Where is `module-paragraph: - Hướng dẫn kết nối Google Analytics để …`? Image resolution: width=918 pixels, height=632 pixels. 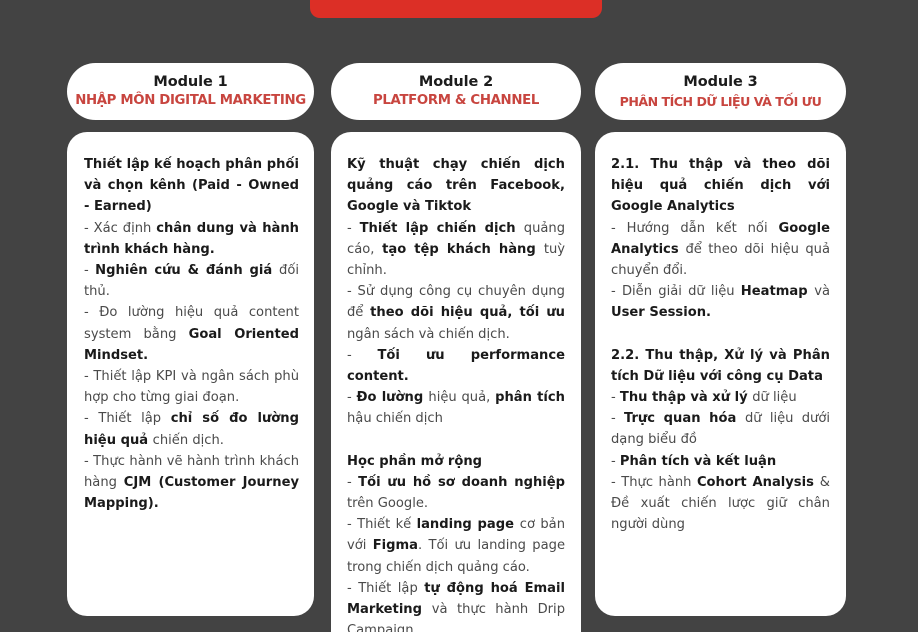 module-paragraph: - Hướng dẫn kết nối Google Analytics để … is located at coordinates (720, 250).